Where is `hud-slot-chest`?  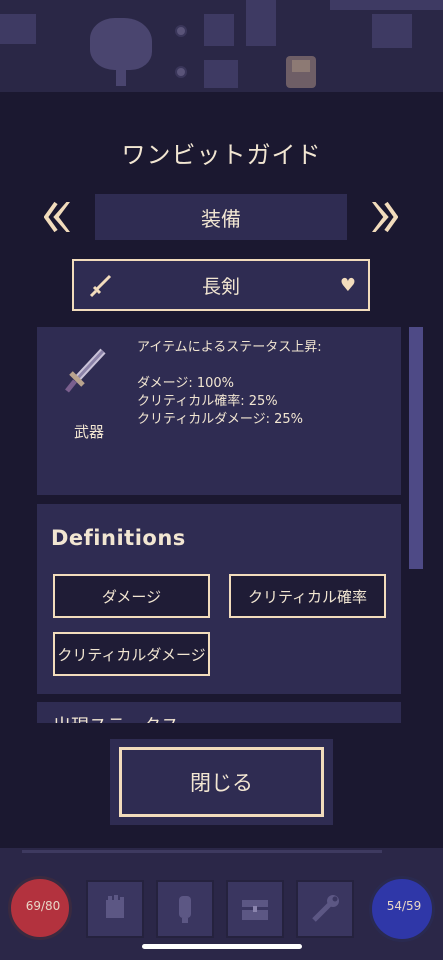 hud-slot-chest is located at coordinates (255, 909).